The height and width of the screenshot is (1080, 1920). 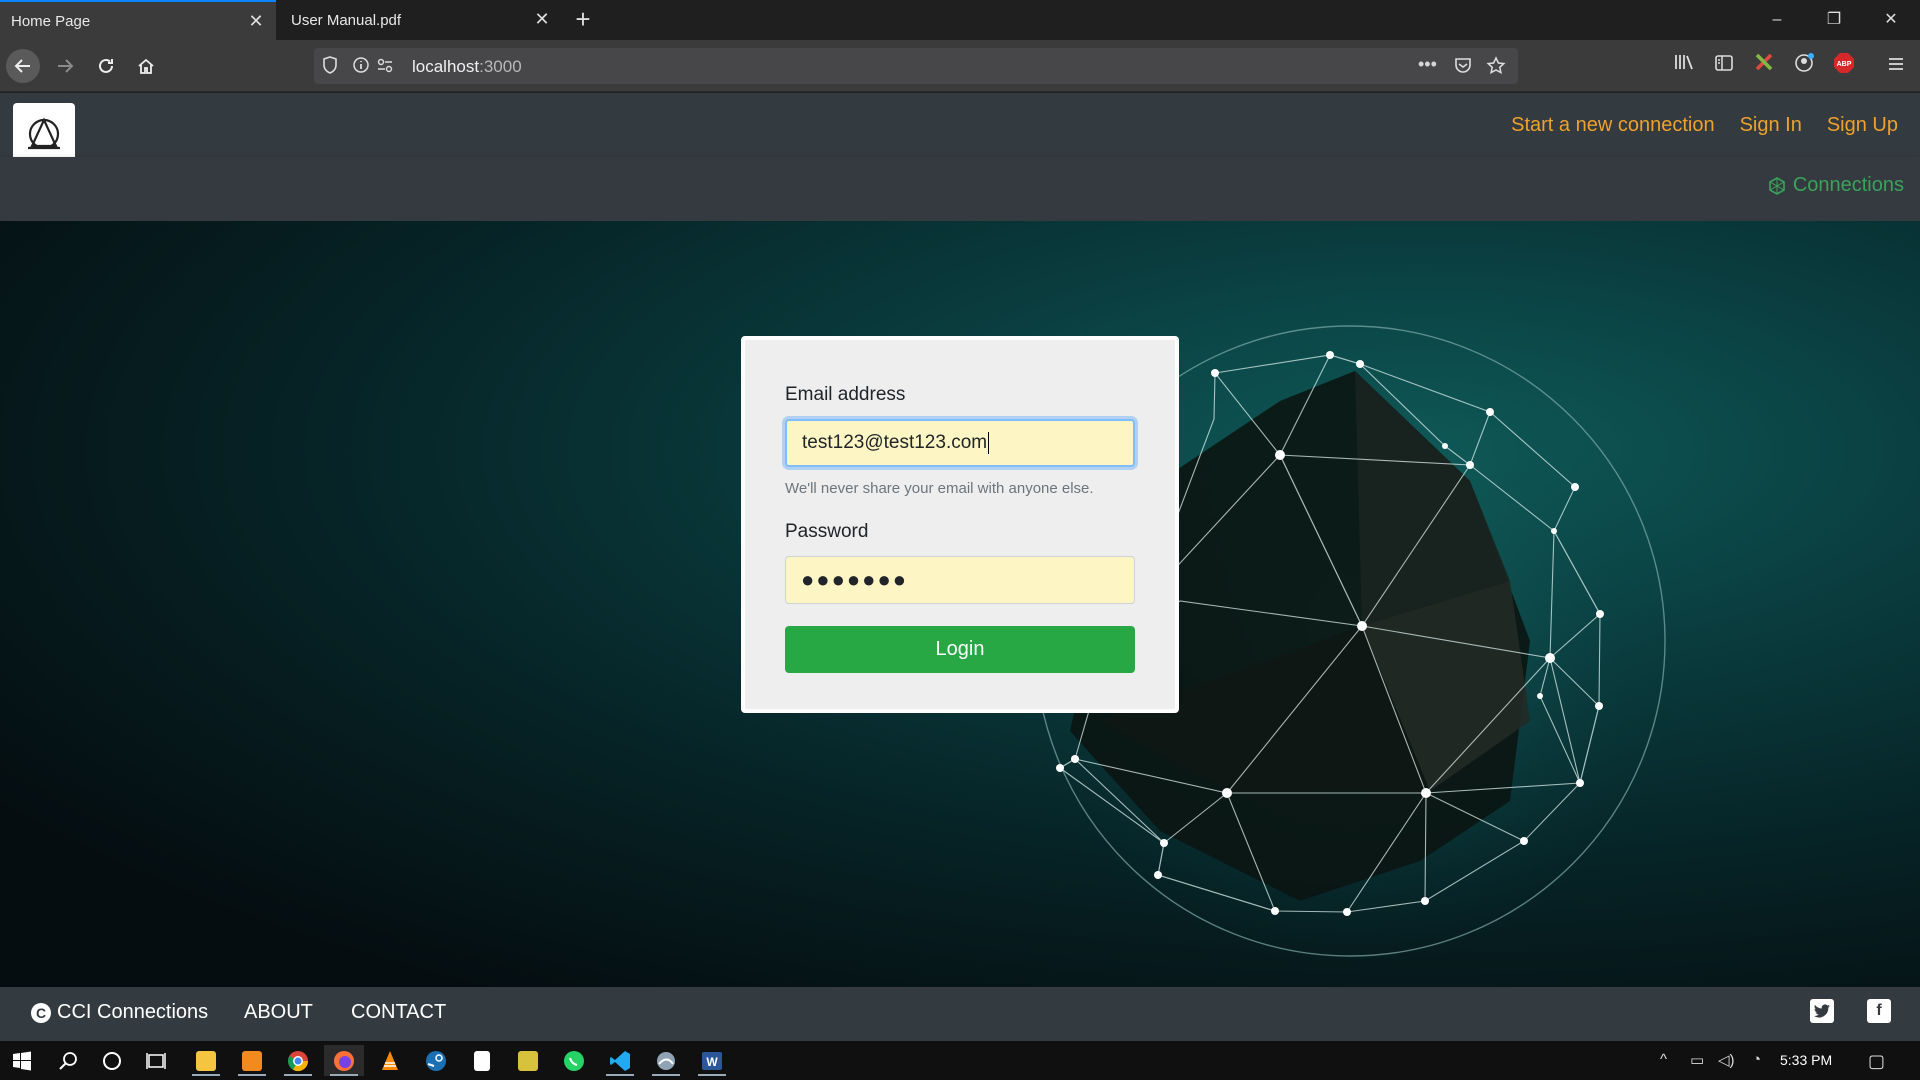 What do you see at coordinates (855, 579) in the screenshot?
I see `password-value: ●●●●●●●` at bounding box center [855, 579].